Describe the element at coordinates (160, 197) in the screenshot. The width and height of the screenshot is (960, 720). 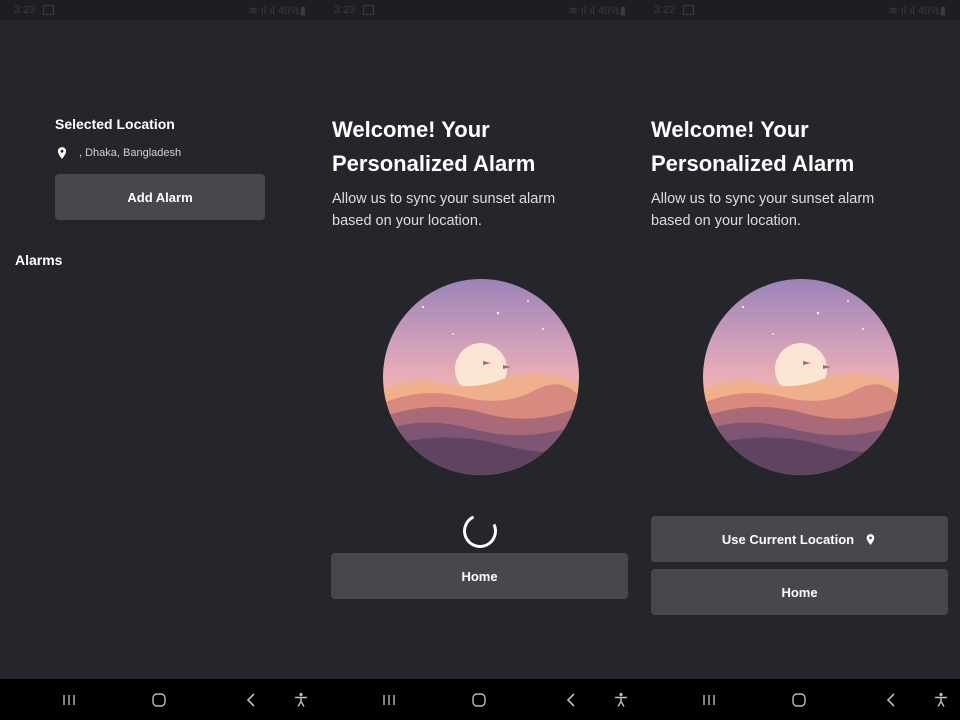
I see `add-alarm-button: Add Alarm` at that location.